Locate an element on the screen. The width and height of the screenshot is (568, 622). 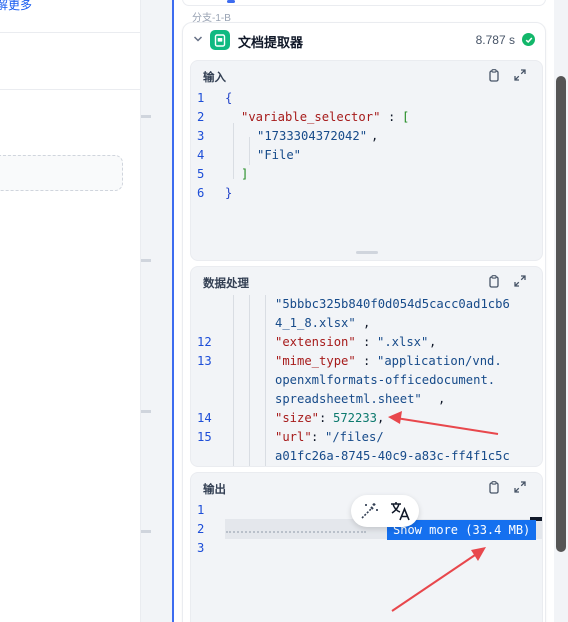
scrollbar-thumb is located at coordinates (561, 314).